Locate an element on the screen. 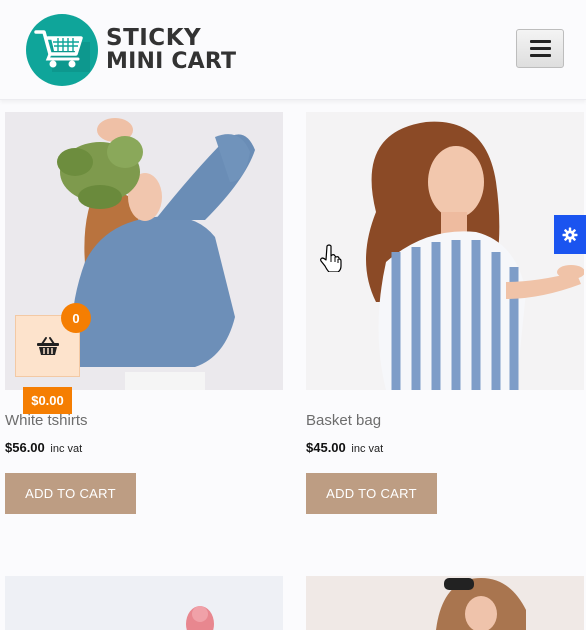 Image resolution: width=586 pixels, height=630 pixels. hand-cursor-icon is located at coordinates (331, 258).